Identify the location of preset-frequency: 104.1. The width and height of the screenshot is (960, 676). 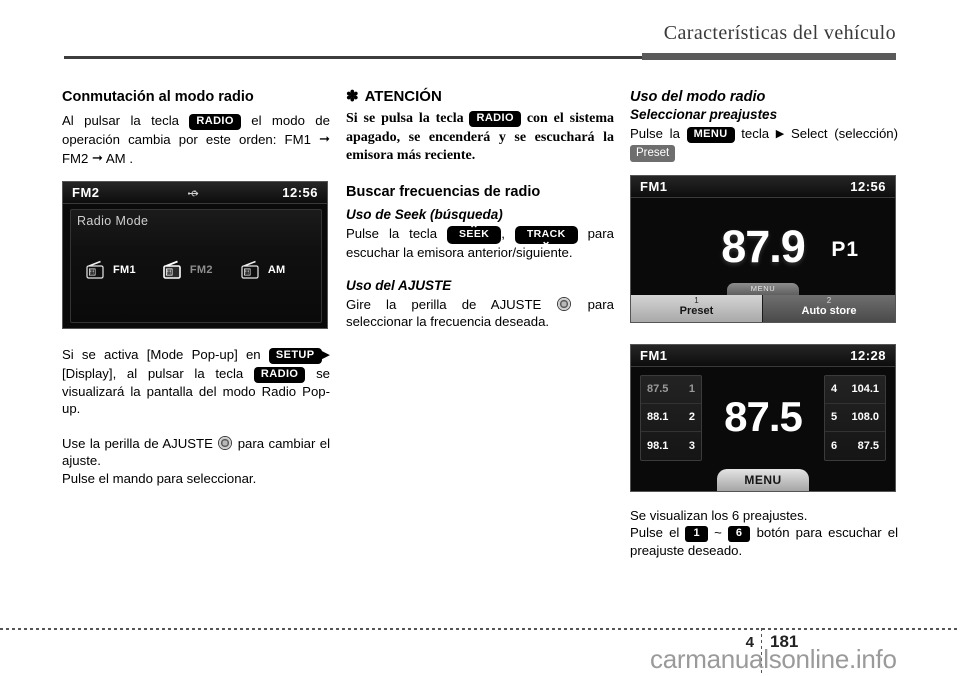
(865, 389).